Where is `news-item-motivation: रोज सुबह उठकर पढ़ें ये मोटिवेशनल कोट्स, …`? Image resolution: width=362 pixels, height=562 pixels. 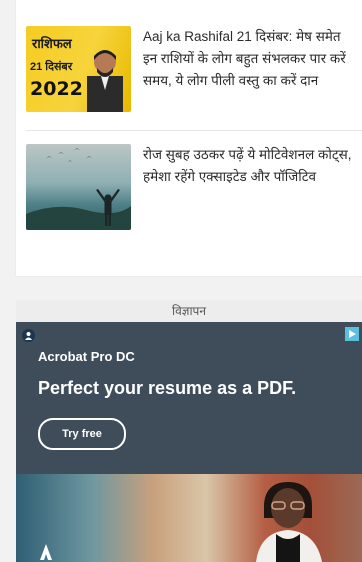 news-item-motivation: रोज सुबह उठकर पढ़ें ये मोटिवेशनल कोट्स, … is located at coordinates (191, 187).